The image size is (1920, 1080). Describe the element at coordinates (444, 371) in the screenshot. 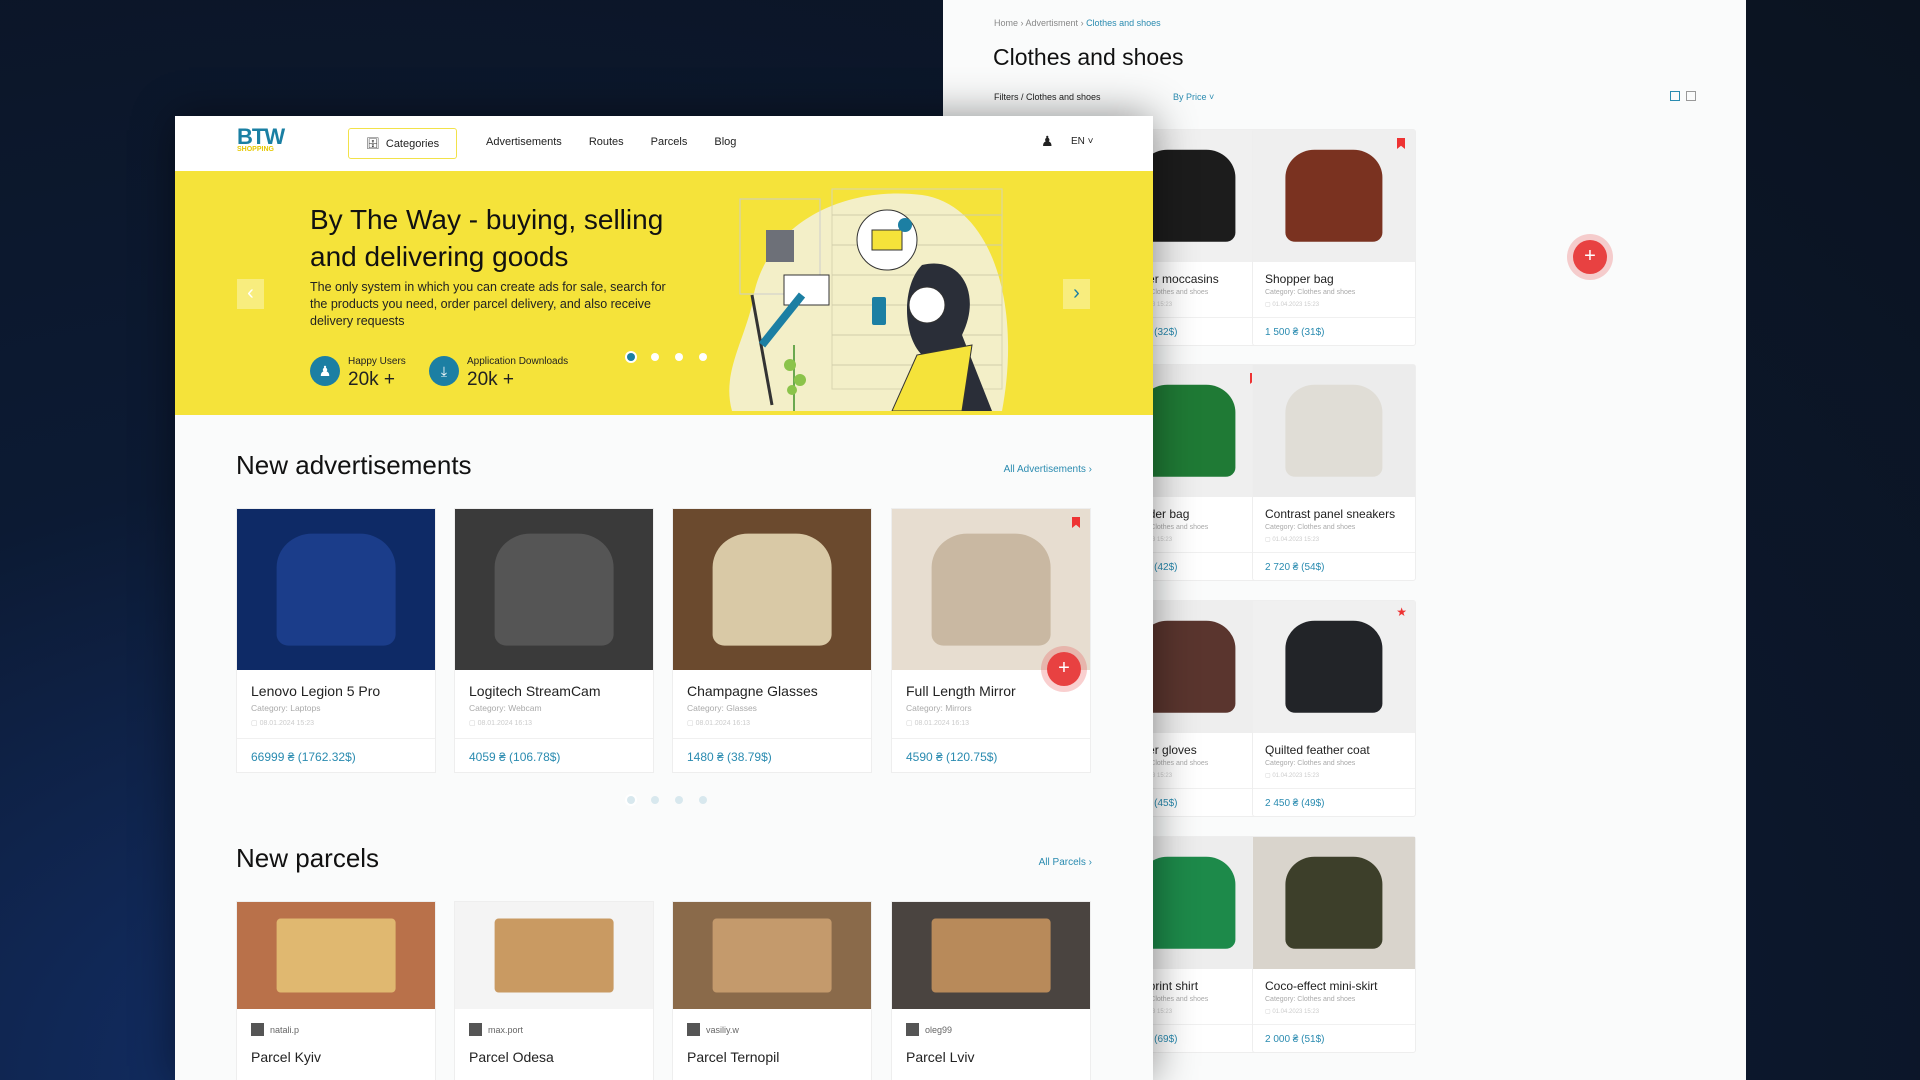

I see `download-icon: ⤓` at that location.